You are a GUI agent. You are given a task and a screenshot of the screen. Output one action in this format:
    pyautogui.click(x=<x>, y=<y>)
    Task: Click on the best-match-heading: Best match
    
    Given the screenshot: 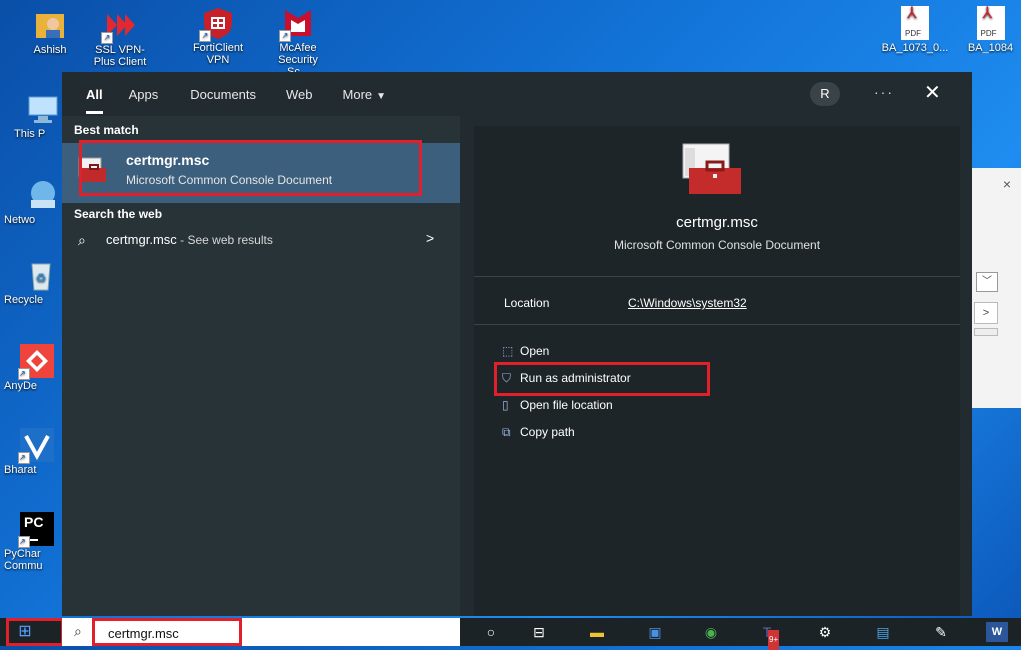 What is the action you would take?
    pyautogui.click(x=106, y=130)
    